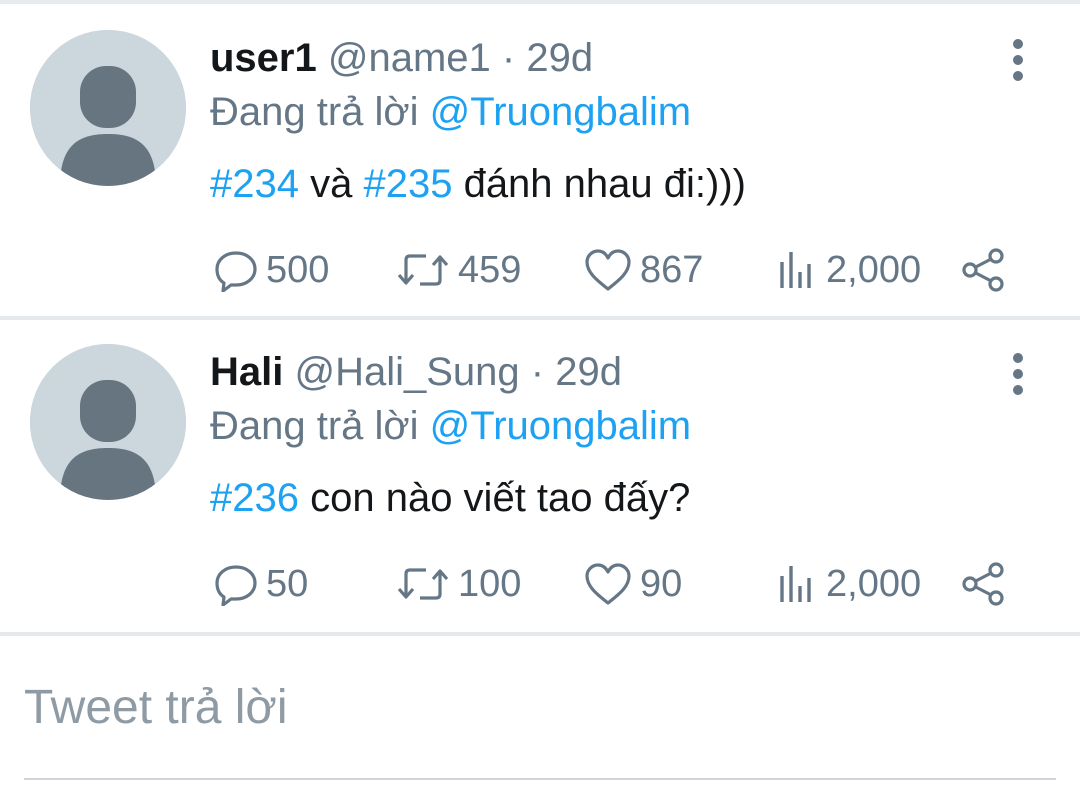 Image resolution: width=1080 pixels, height=792 pixels. What do you see at coordinates (246, 372) in the screenshot?
I see `author-name: Hali` at bounding box center [246, 372].